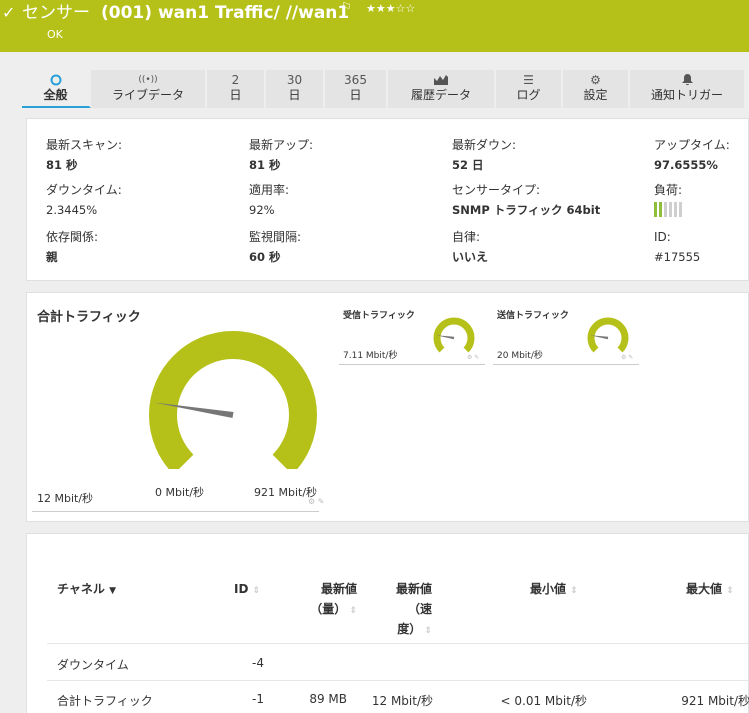 The height and width of the screenshot is (713, 749). I want to click on tab-label: 全般, so click(55, 95).